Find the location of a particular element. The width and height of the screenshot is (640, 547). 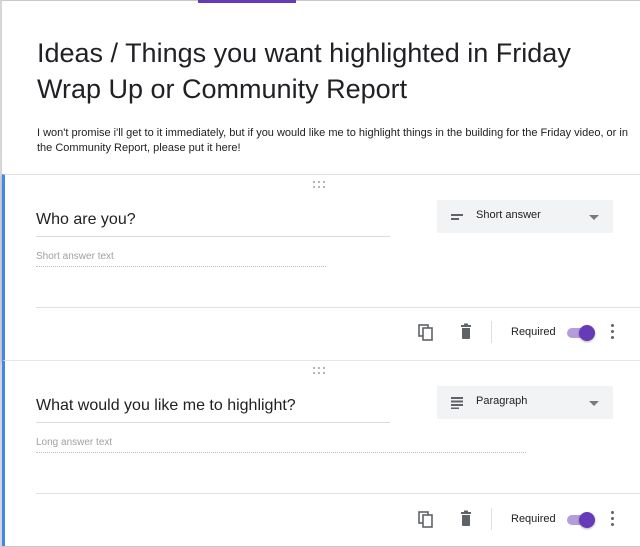

paragraph-icon is located at coordinates (457, 403).